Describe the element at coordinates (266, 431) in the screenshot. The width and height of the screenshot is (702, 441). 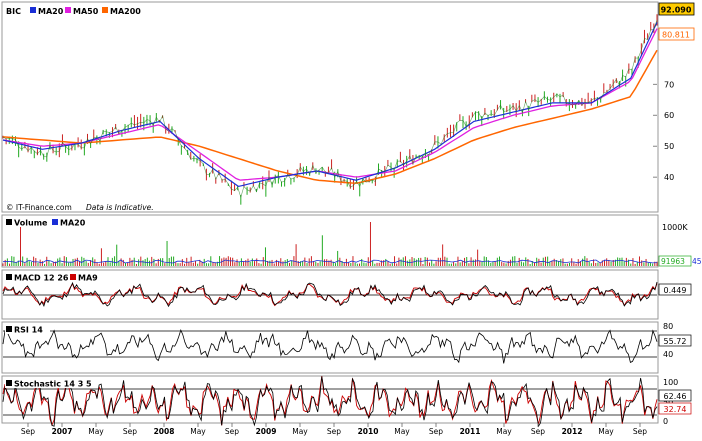
I see `x-tick-label: 2009` at that location.